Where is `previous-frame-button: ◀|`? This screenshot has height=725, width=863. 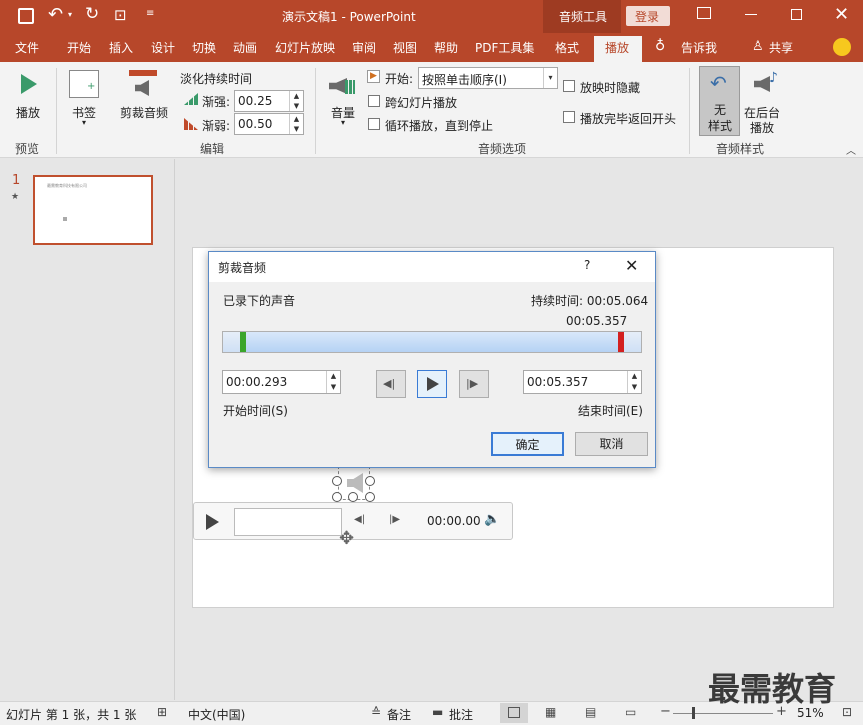 previous-frame-button: ◀| is located at coordinates (391, 384).